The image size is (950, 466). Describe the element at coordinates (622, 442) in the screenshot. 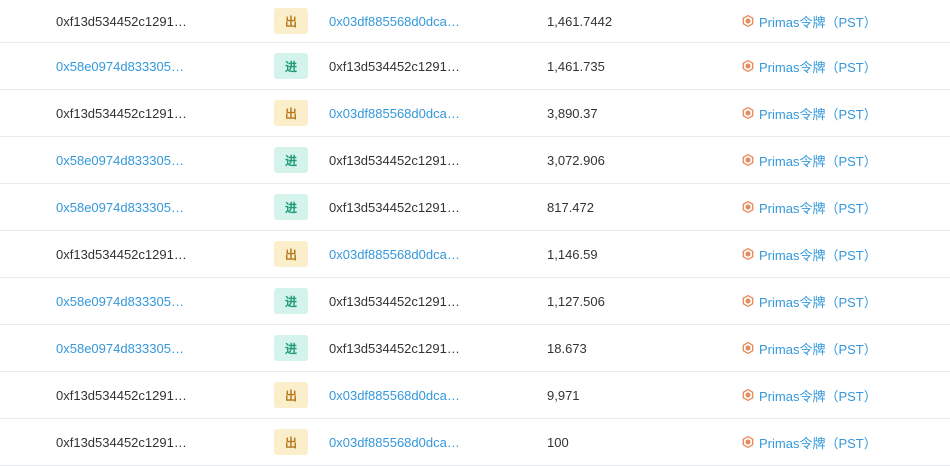

I see `quantity-cell: 100` at that location.